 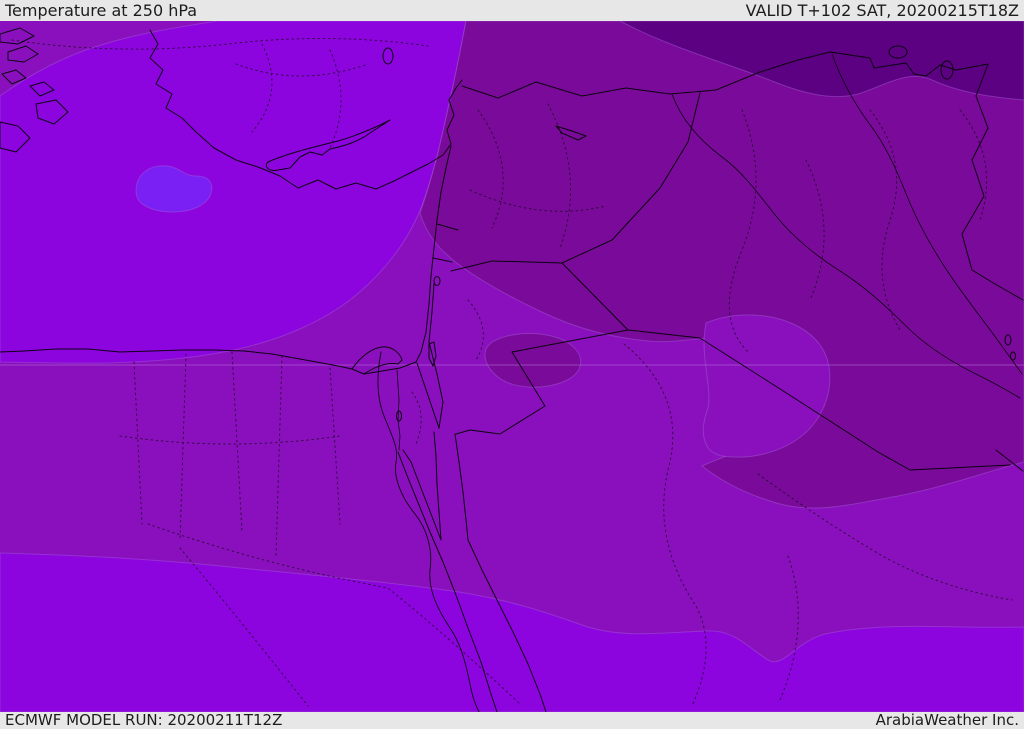 What do you see at coordinates (882, 10) in the screenshot?
I see `valid-time-label: VALID T+102 SAT, 20200215T18Z` at bounding box center [882, 10].